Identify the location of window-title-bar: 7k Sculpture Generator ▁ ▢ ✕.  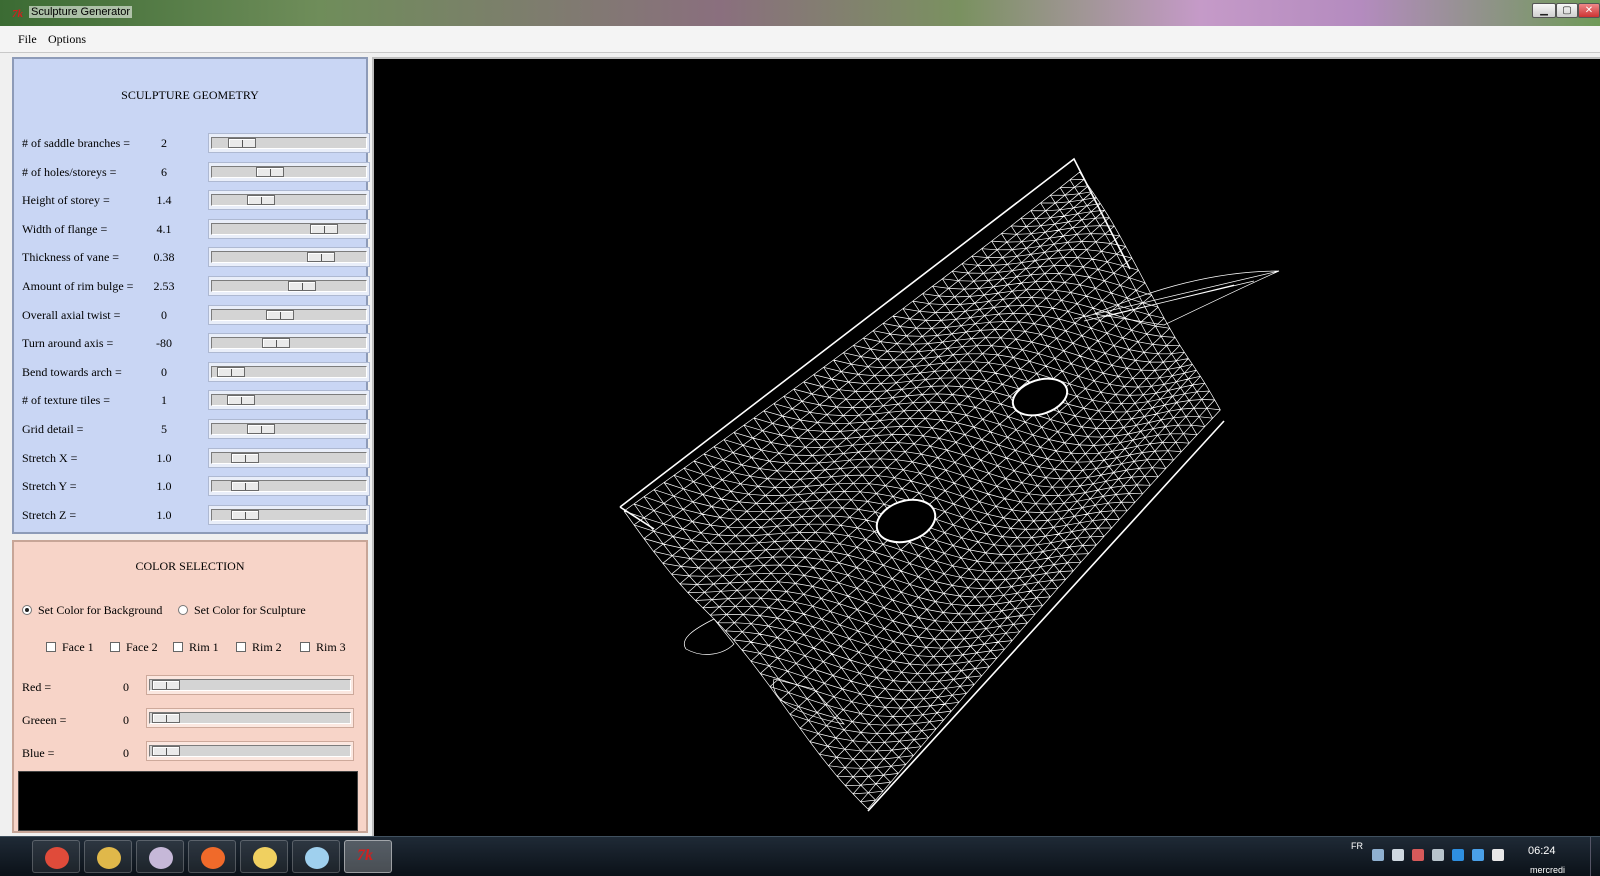
(800, 13).